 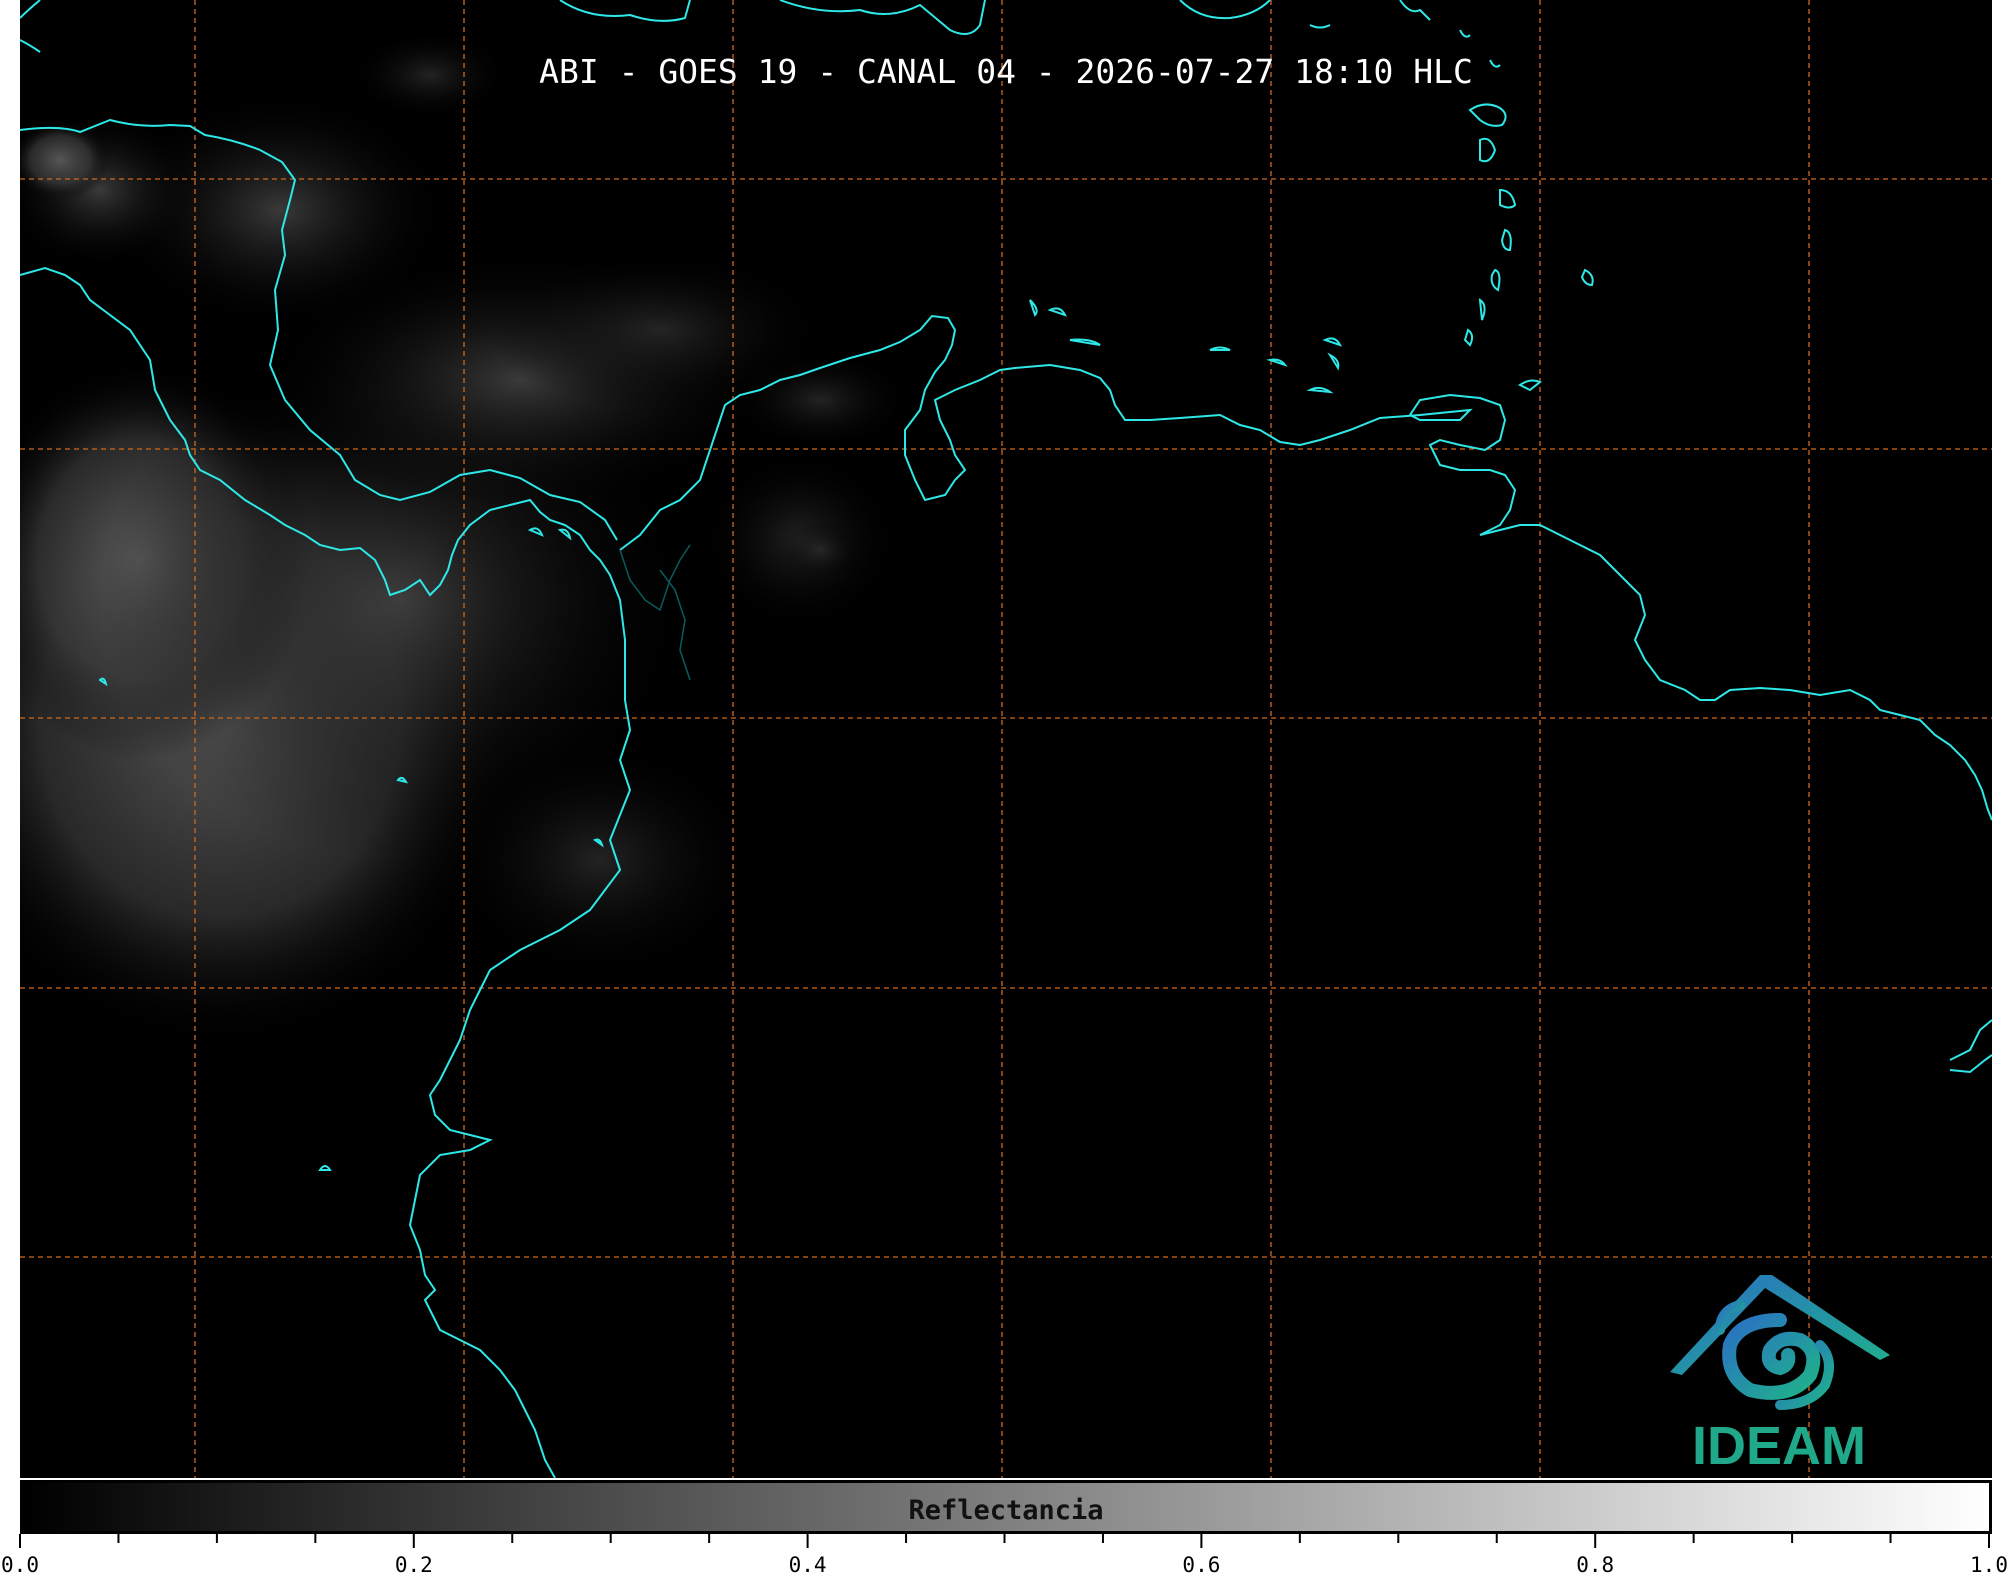 I want to click on colorbar-ticks, so click(x=1004, y=1541).